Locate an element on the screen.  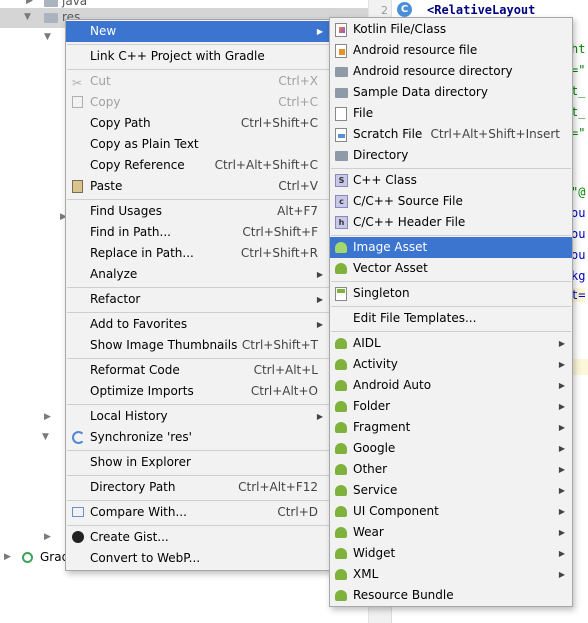
submenu-item-widget: Widget ▶ is located at coordinates (451, 553).